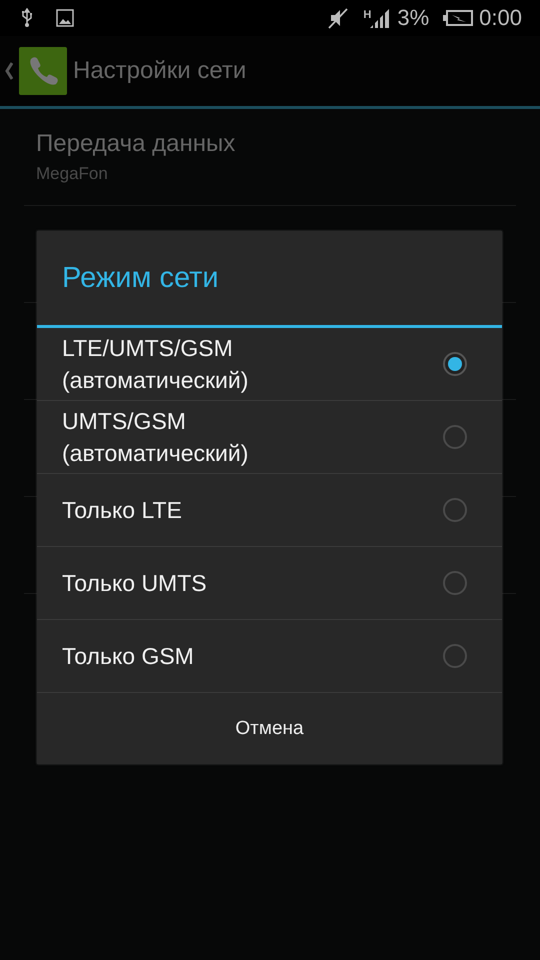  I want to click on option-label: Только UMTS, so click(135, 583).